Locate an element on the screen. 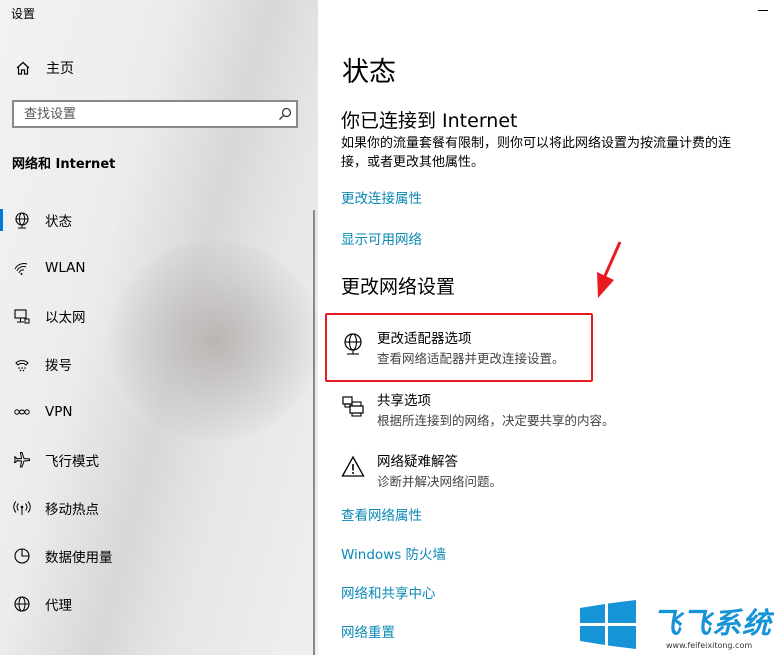 This screenshot has width=774, height=655. highlight-box is located at coordinates (459, 347).